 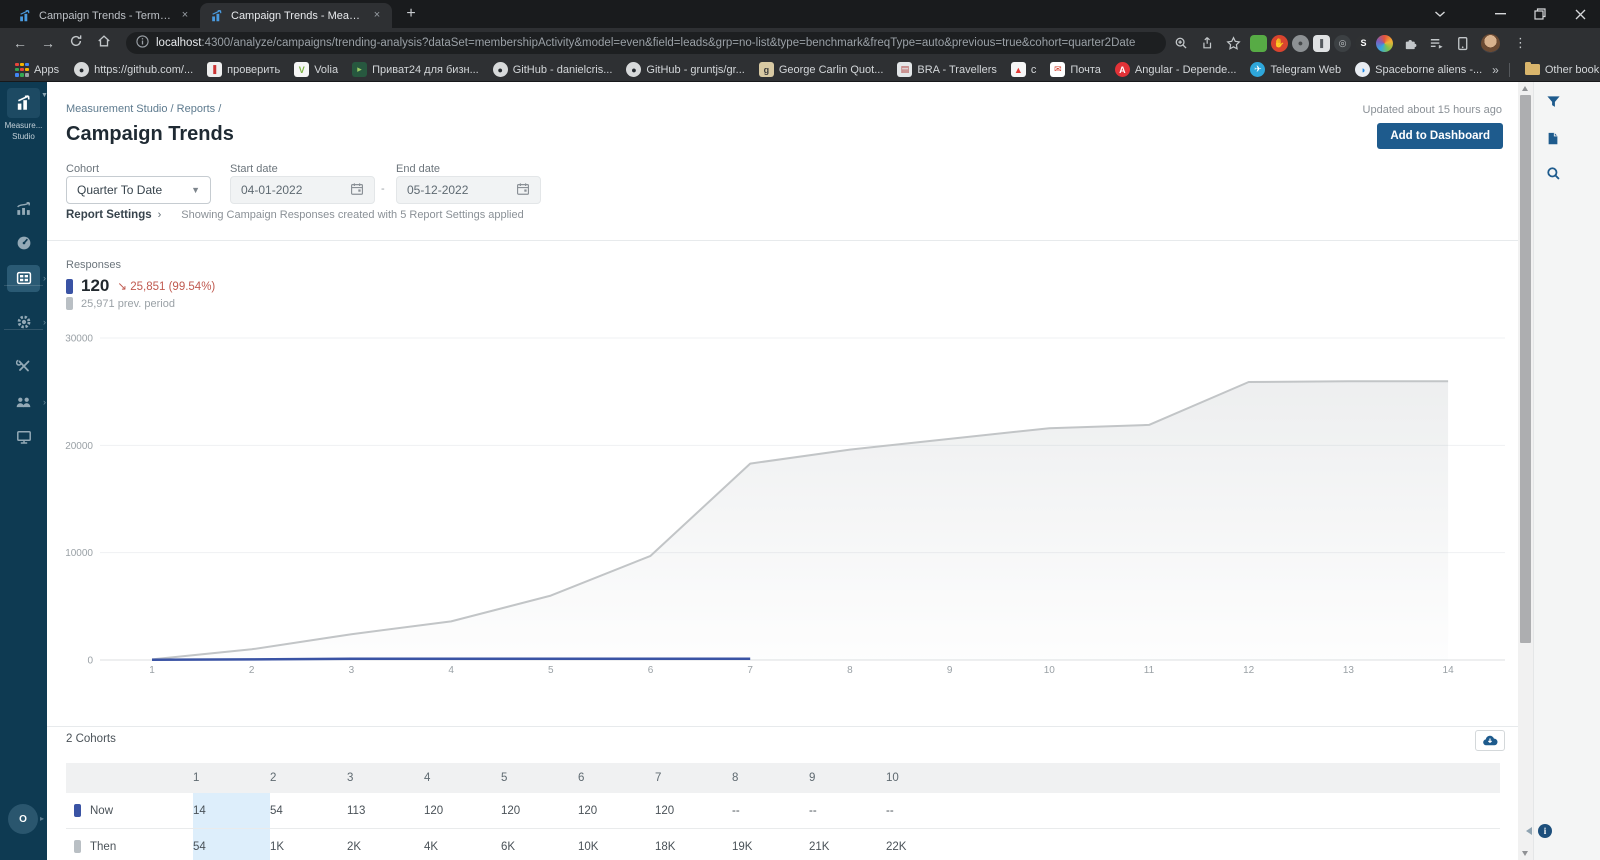 What do you see at coordinates (302, 190) in the screenshot?
I see `start-date-input: 04-01-2022` at bounding box center [302, 190].